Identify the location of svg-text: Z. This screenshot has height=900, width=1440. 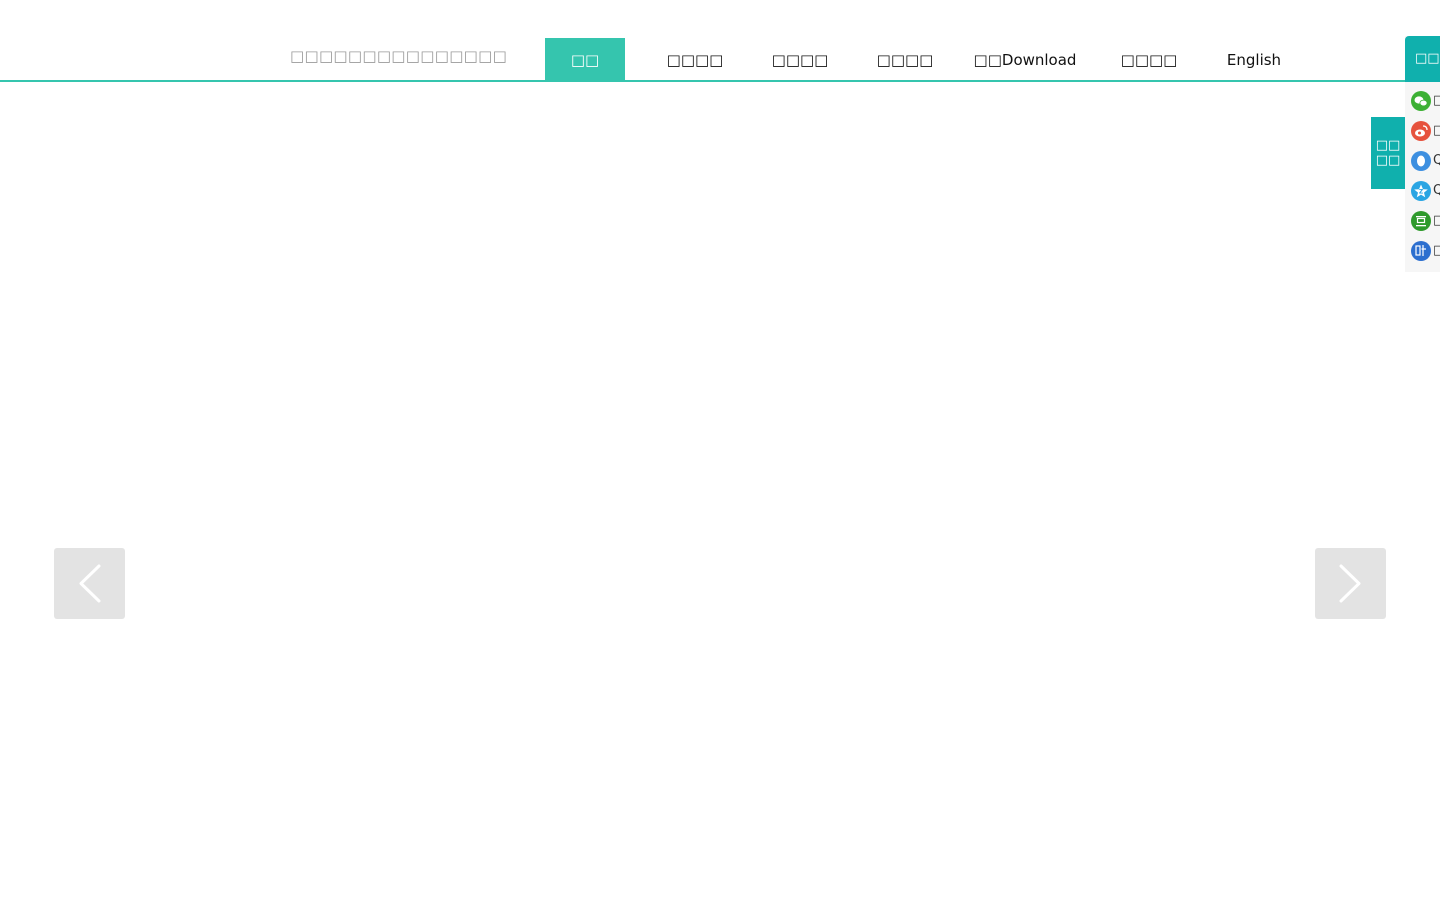
(1421, 192).